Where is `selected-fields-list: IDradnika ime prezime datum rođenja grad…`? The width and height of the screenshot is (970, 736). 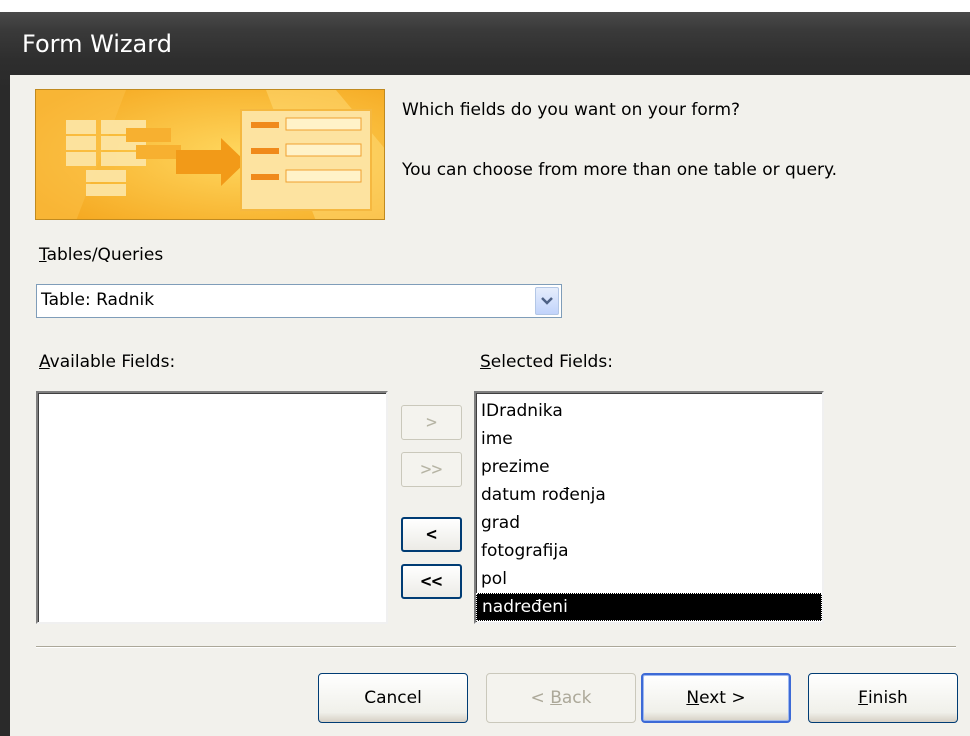
selected-fields-list: IDradnika ime prezime datum rođenja grad… is located at coordinates (649, 507).